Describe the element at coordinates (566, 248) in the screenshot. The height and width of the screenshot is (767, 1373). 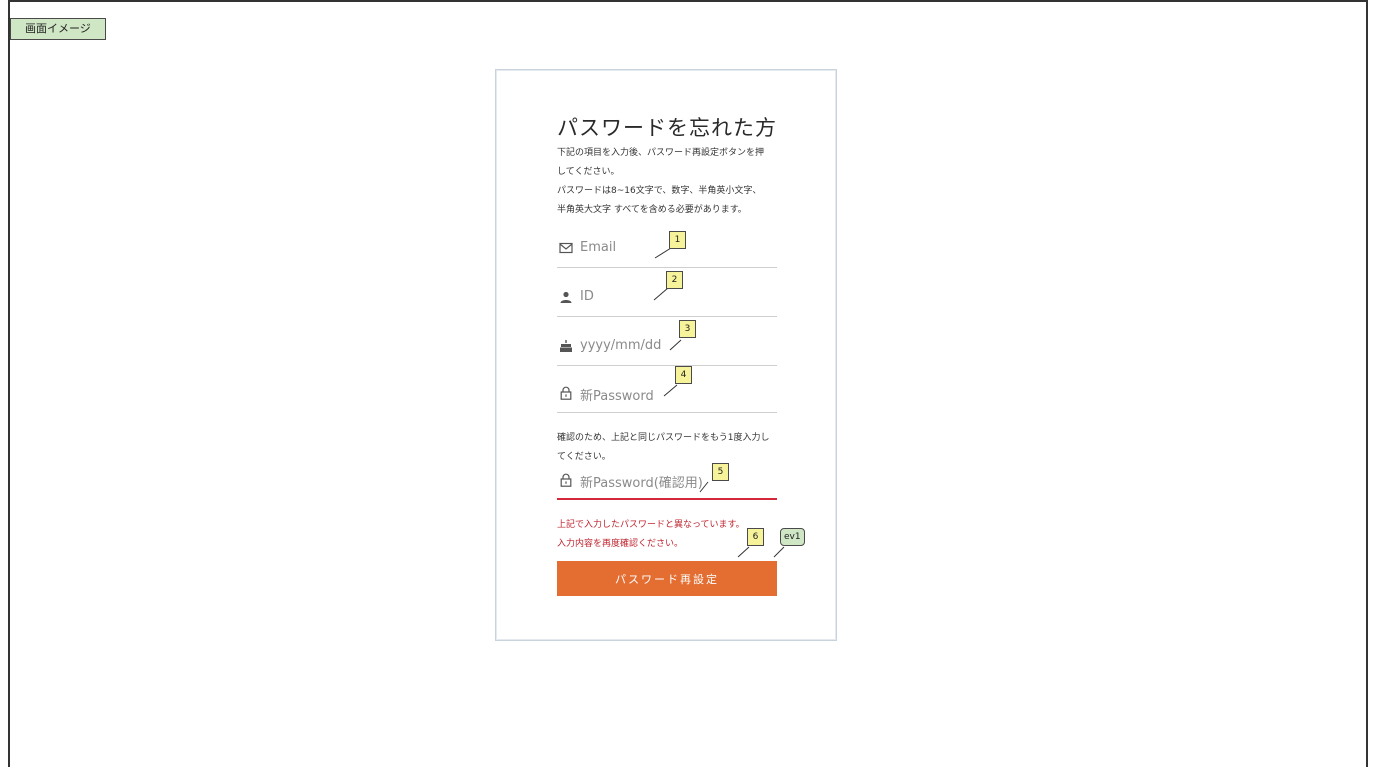
I see `mail-icon` at that location.